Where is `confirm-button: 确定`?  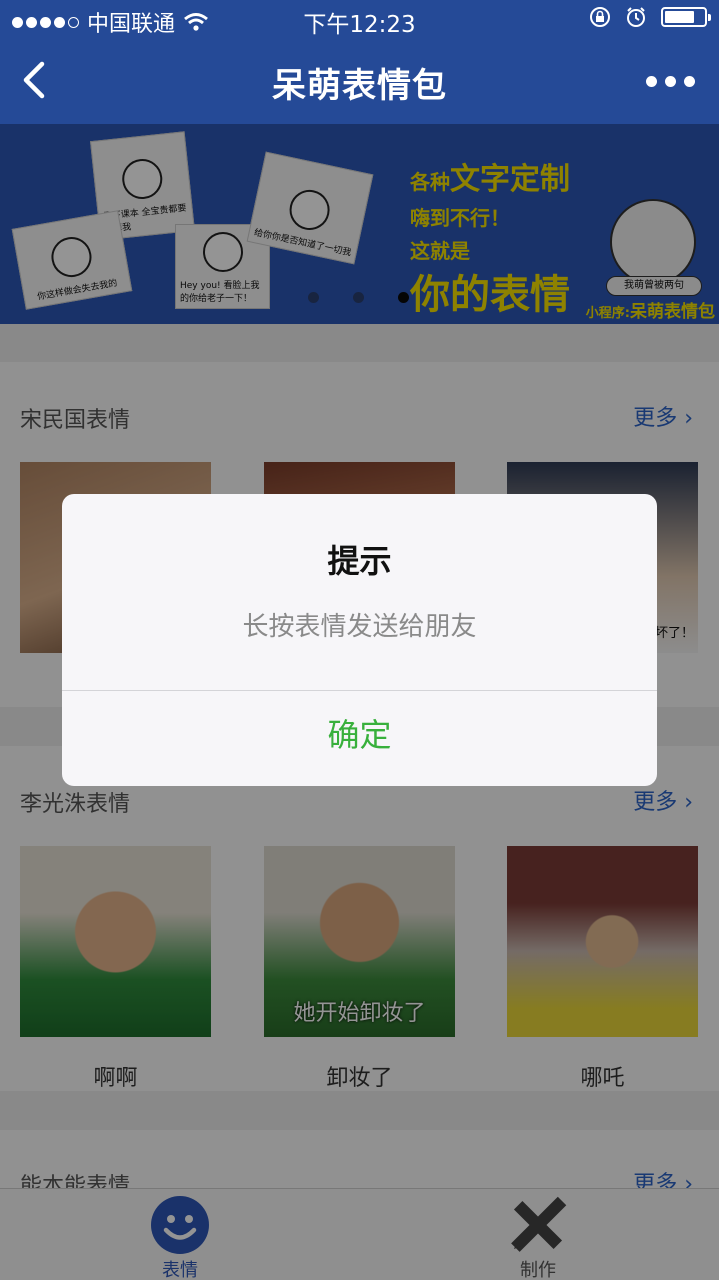
confirm-button: 确定 is located at coordinates (359, 738).